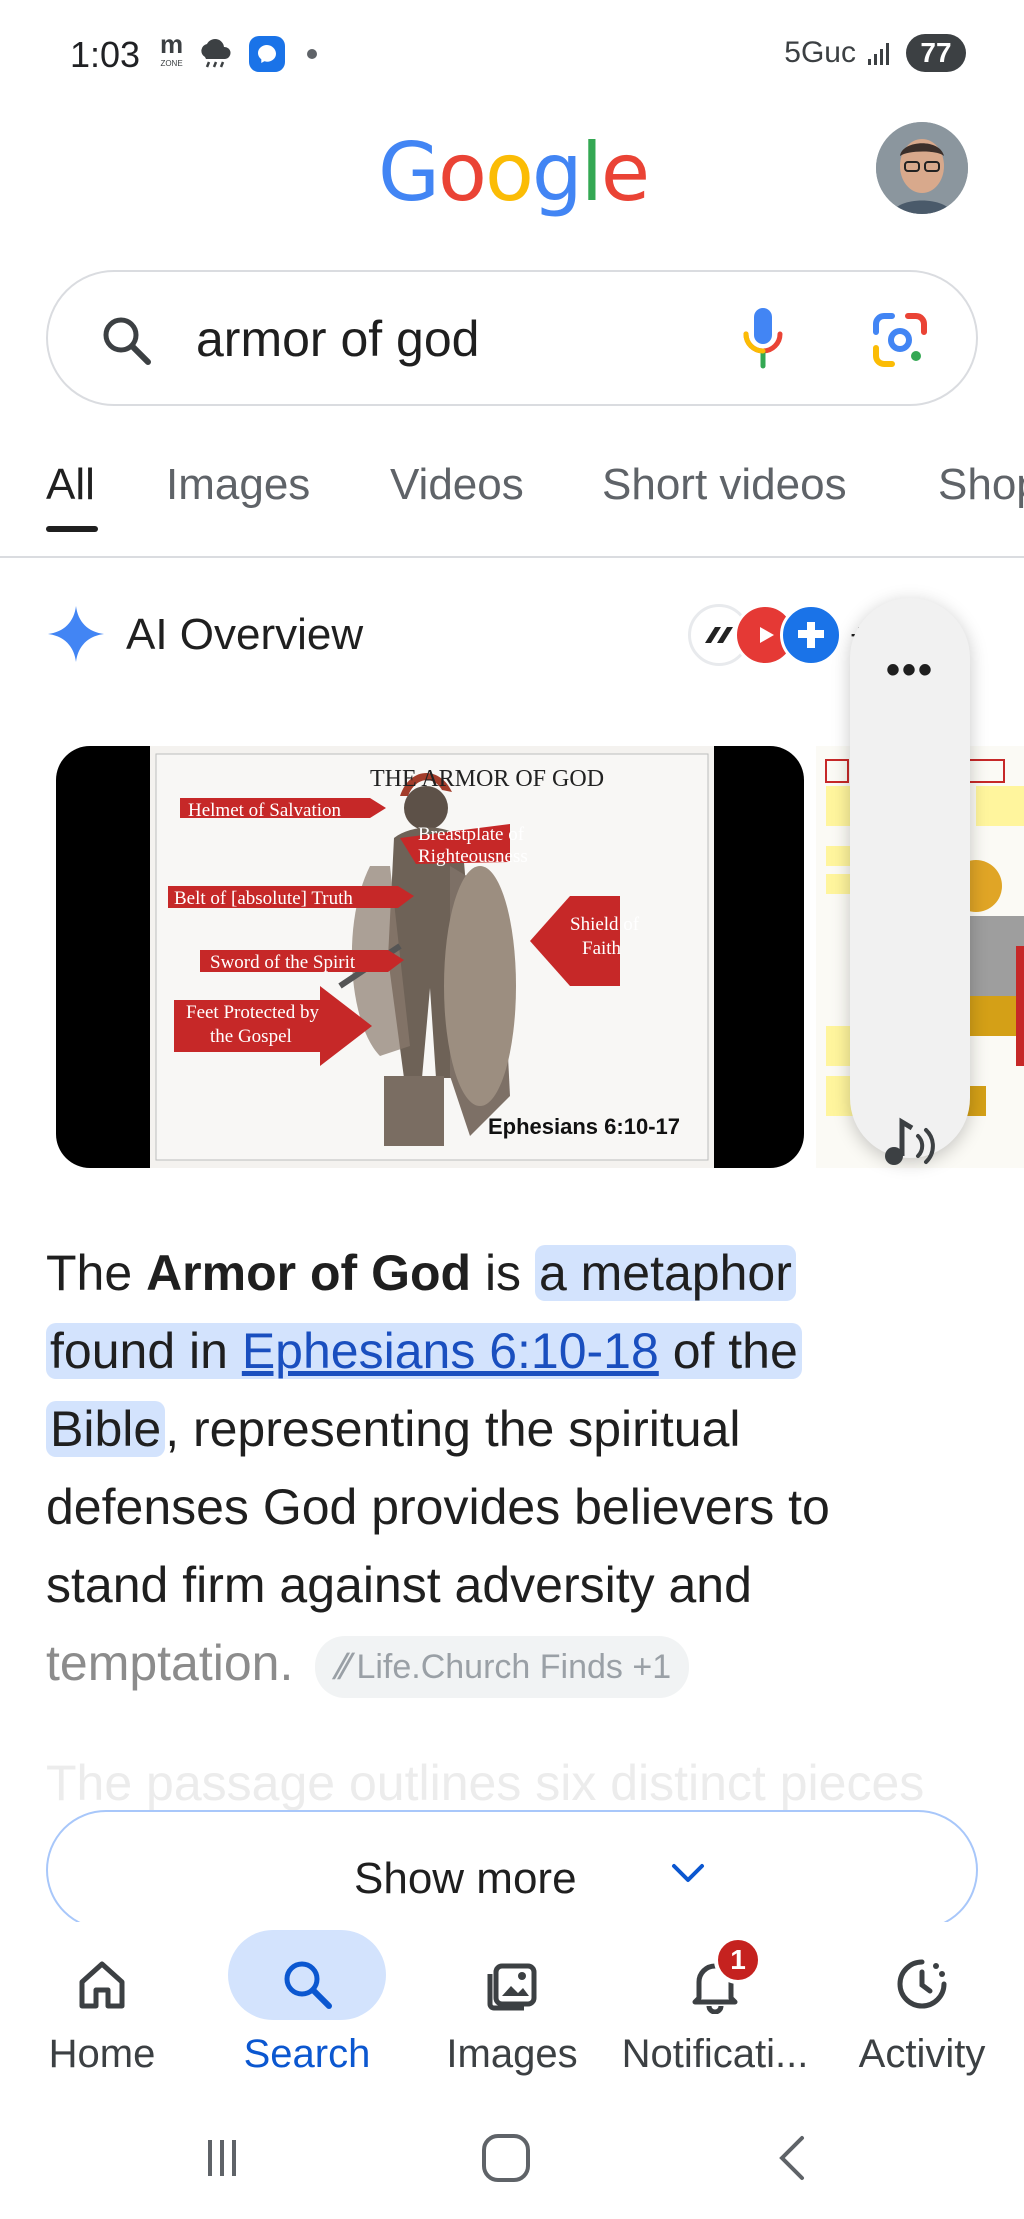  Describe the element at coordinates (936, 53) in the screenshot. I see `battery-icon: 77` at that location.